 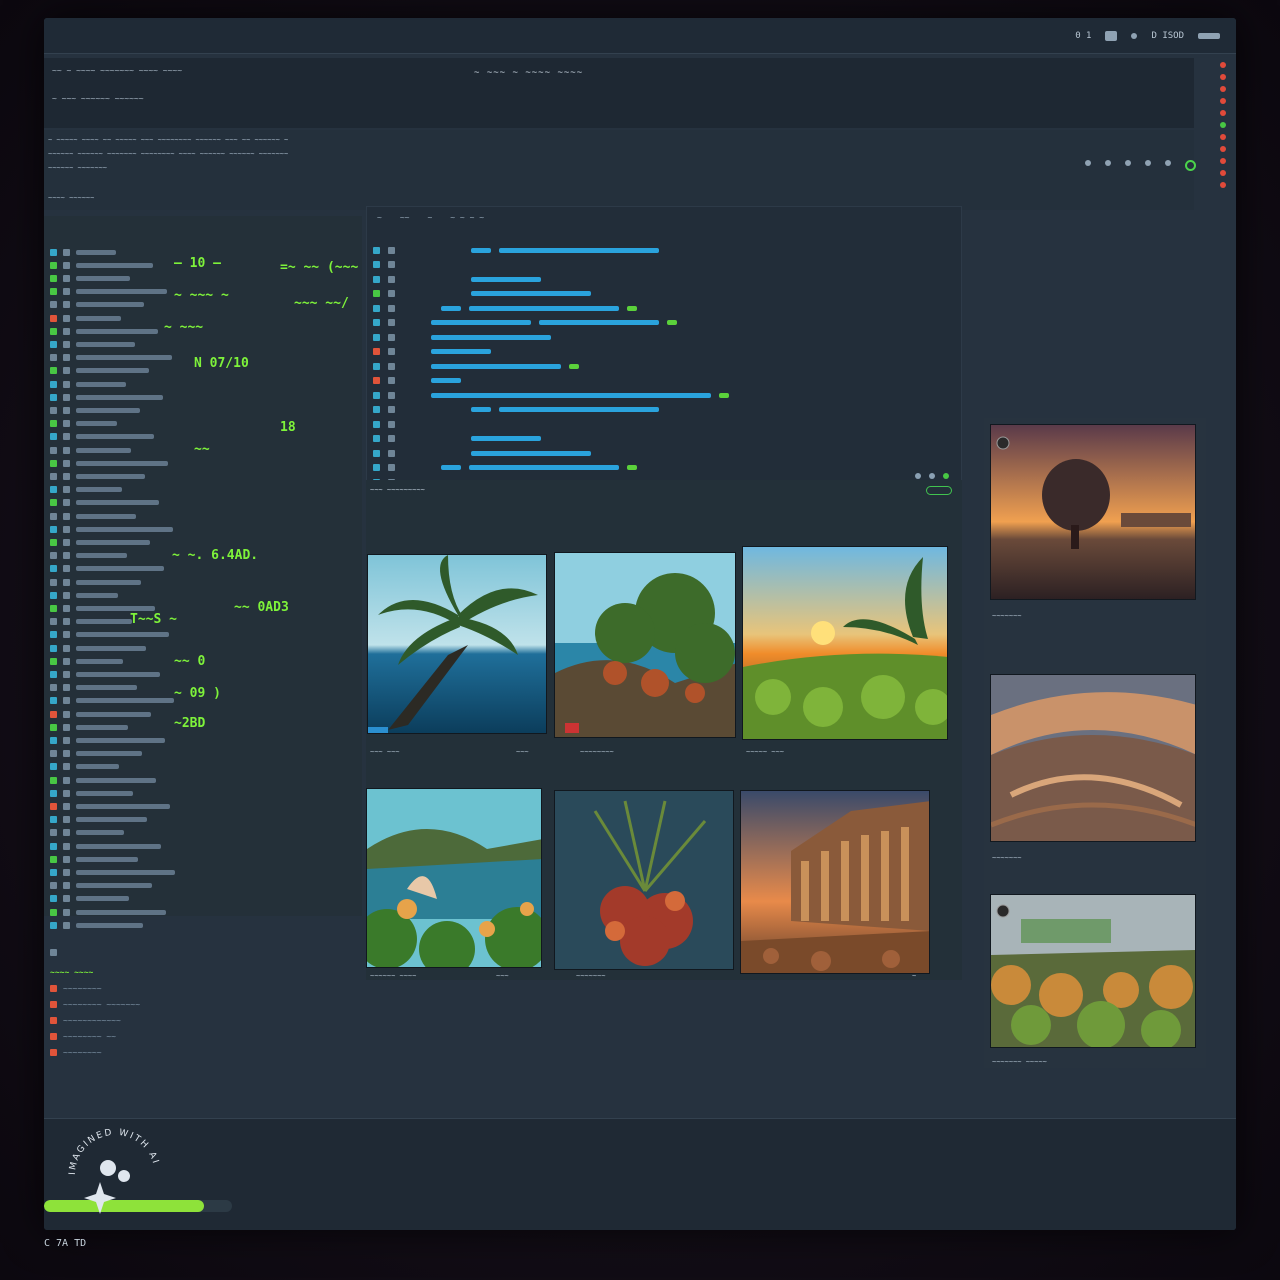 I want to click on output-row: ~~~~~~~~~~~~, so click(x=85, y=1020).